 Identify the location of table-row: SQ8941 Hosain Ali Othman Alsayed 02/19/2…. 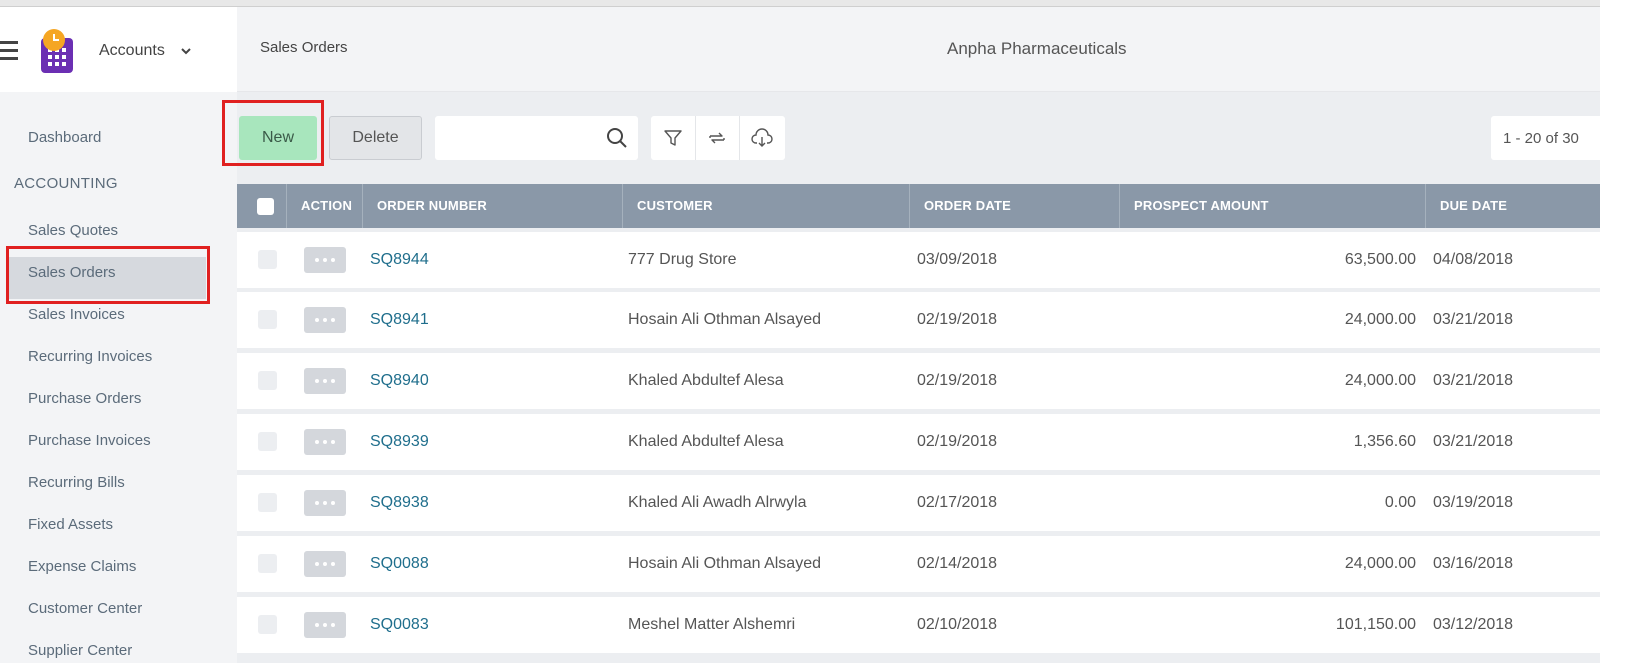
(918, 320).